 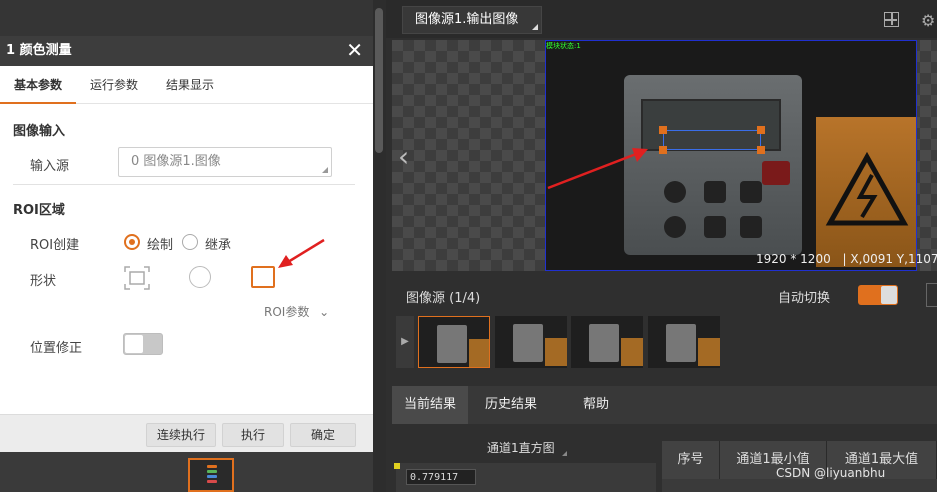 What do you see at coordinates (55, 245) in the screenshot?
I see `roi-create-label: ROI创建` at bounding box center [55, 245].